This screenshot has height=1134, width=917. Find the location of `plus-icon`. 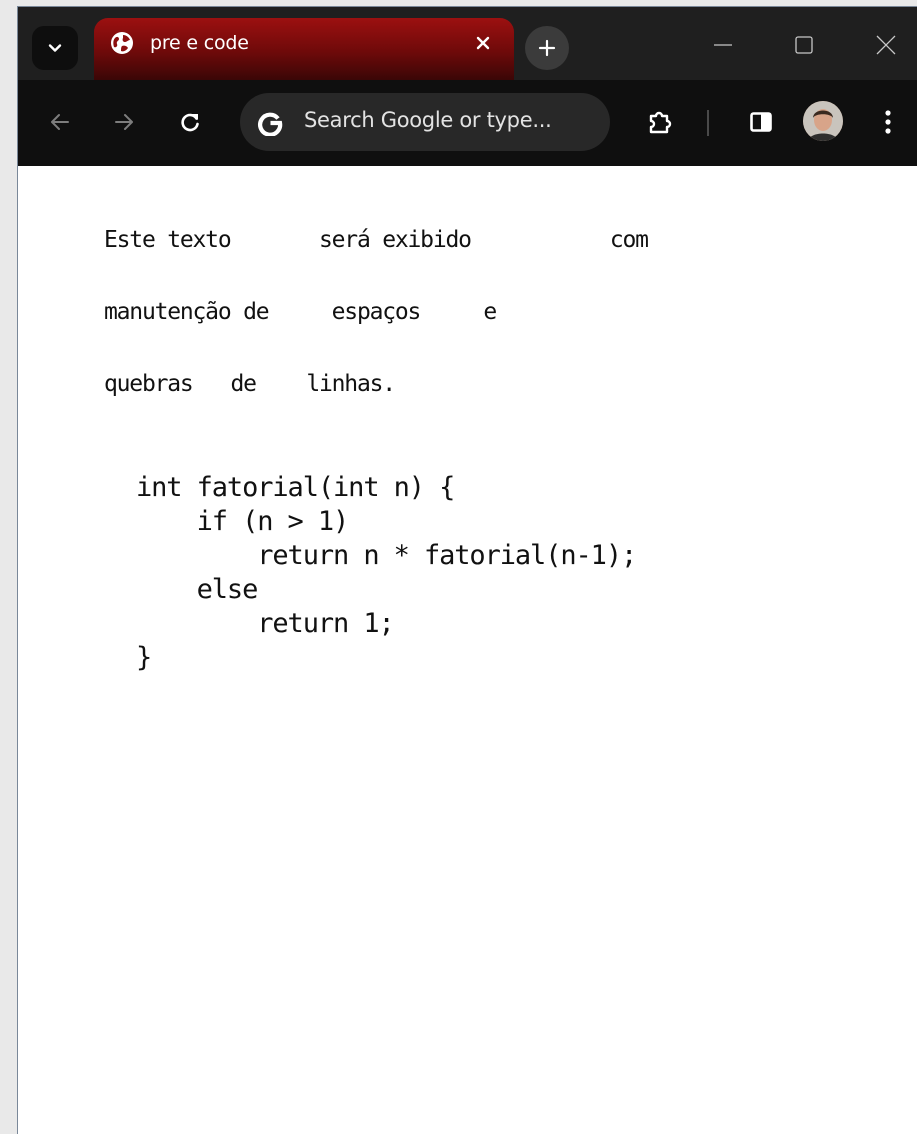

plus-icon is located at coordinates (547, 48).